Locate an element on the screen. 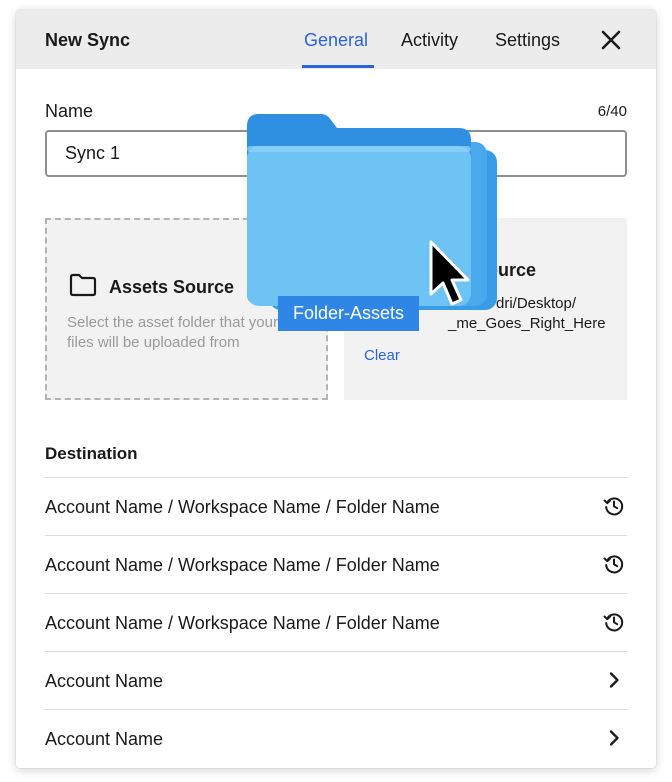 Image resolution: width=672 pixels, height=782 pixels. close-button is located at coordinates (611, 40).